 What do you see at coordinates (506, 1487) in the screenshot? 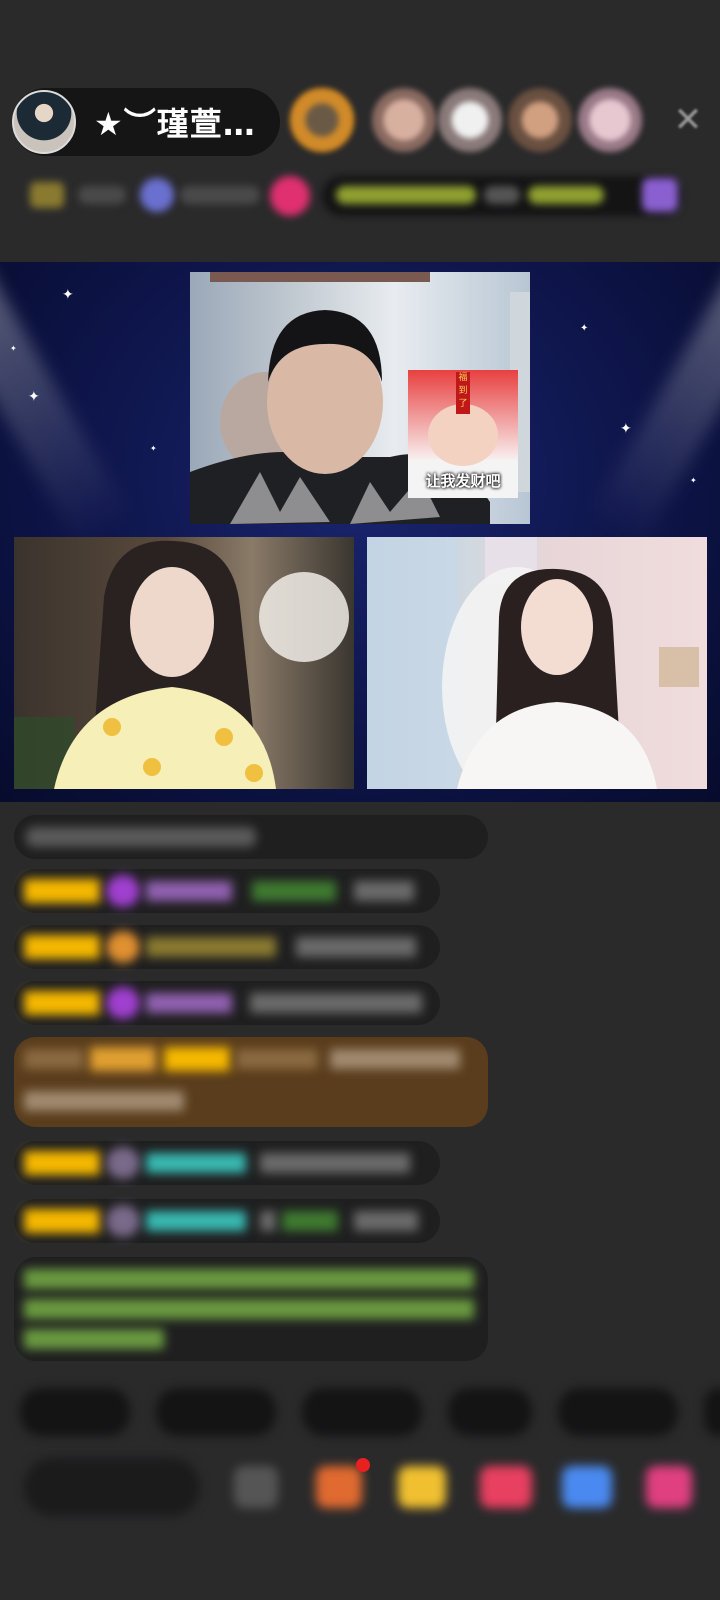
I see `pk-icon` at bounding box center [506, 1487].